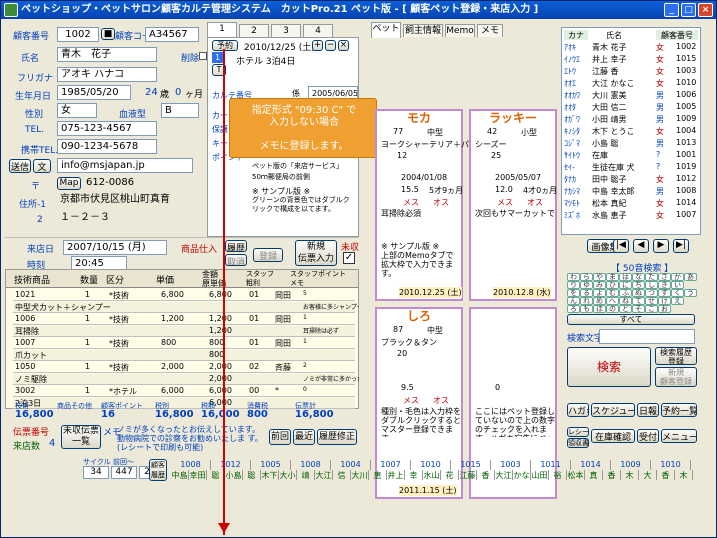  Describe the element at coordinates (184, 343) in the screenshot. I see `table-row: 1007 1 *技術 800 800 01 岡田 1` at that location.